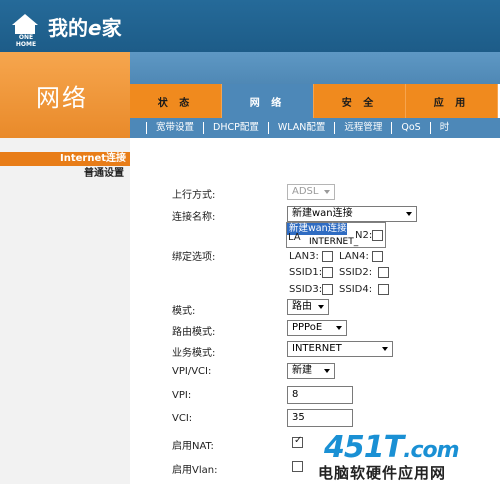 The image size is (500, 484). Describe the element at coordinates (235, 128) in the screenshot. I see `subnav-dhcp: DHCP配置` at that location.